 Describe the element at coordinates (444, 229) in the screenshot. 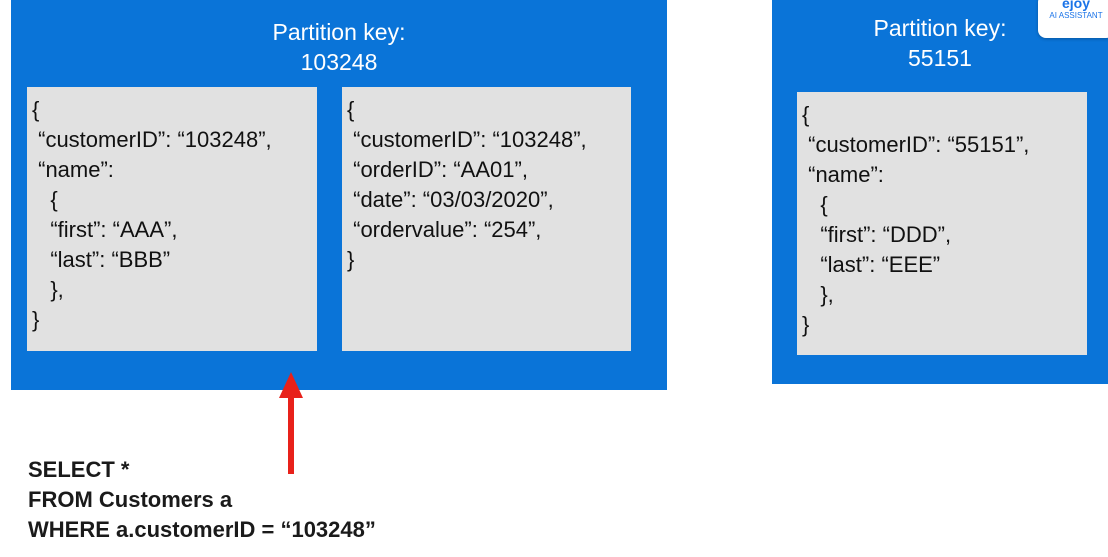

I see `json-line: “ordervalue”: “254”,` at that location.